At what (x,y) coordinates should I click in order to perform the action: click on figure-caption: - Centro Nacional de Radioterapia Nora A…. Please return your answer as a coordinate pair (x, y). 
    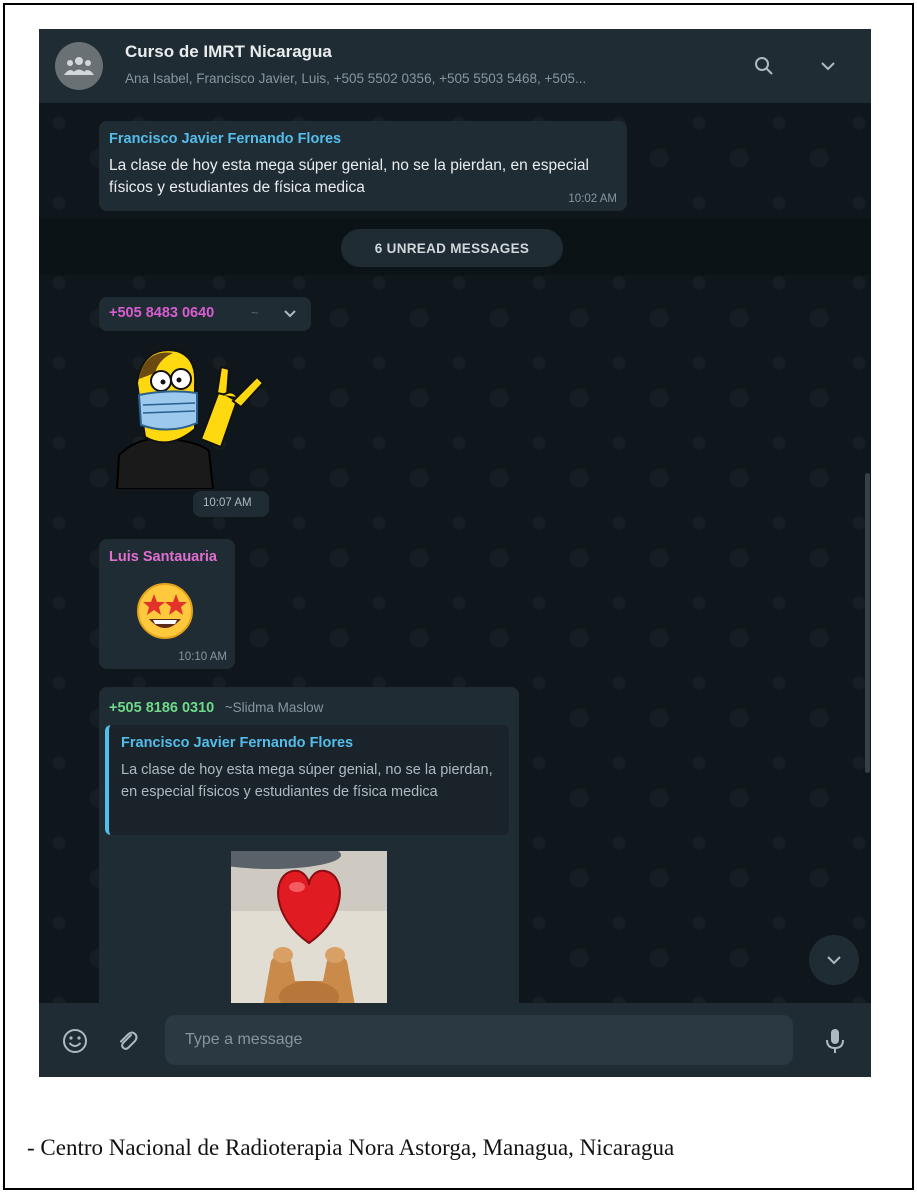
    Looking at the image, I should click on (351, 1147).